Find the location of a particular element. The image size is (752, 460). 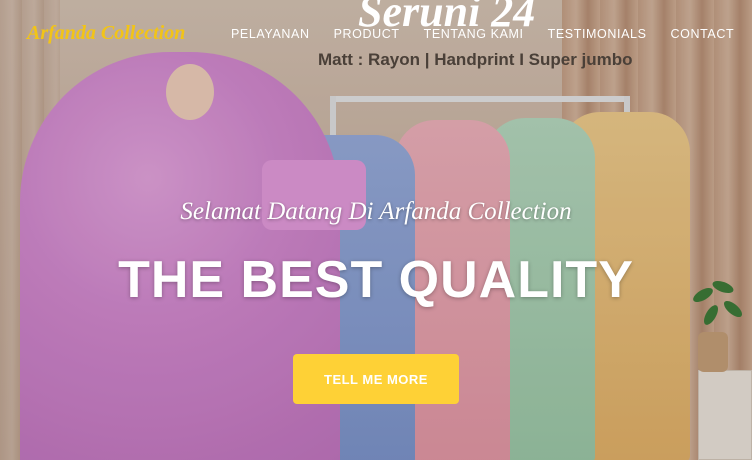

nav-item-tentang-kami: TENTANG KAMI is located at coordinates (474, 34).